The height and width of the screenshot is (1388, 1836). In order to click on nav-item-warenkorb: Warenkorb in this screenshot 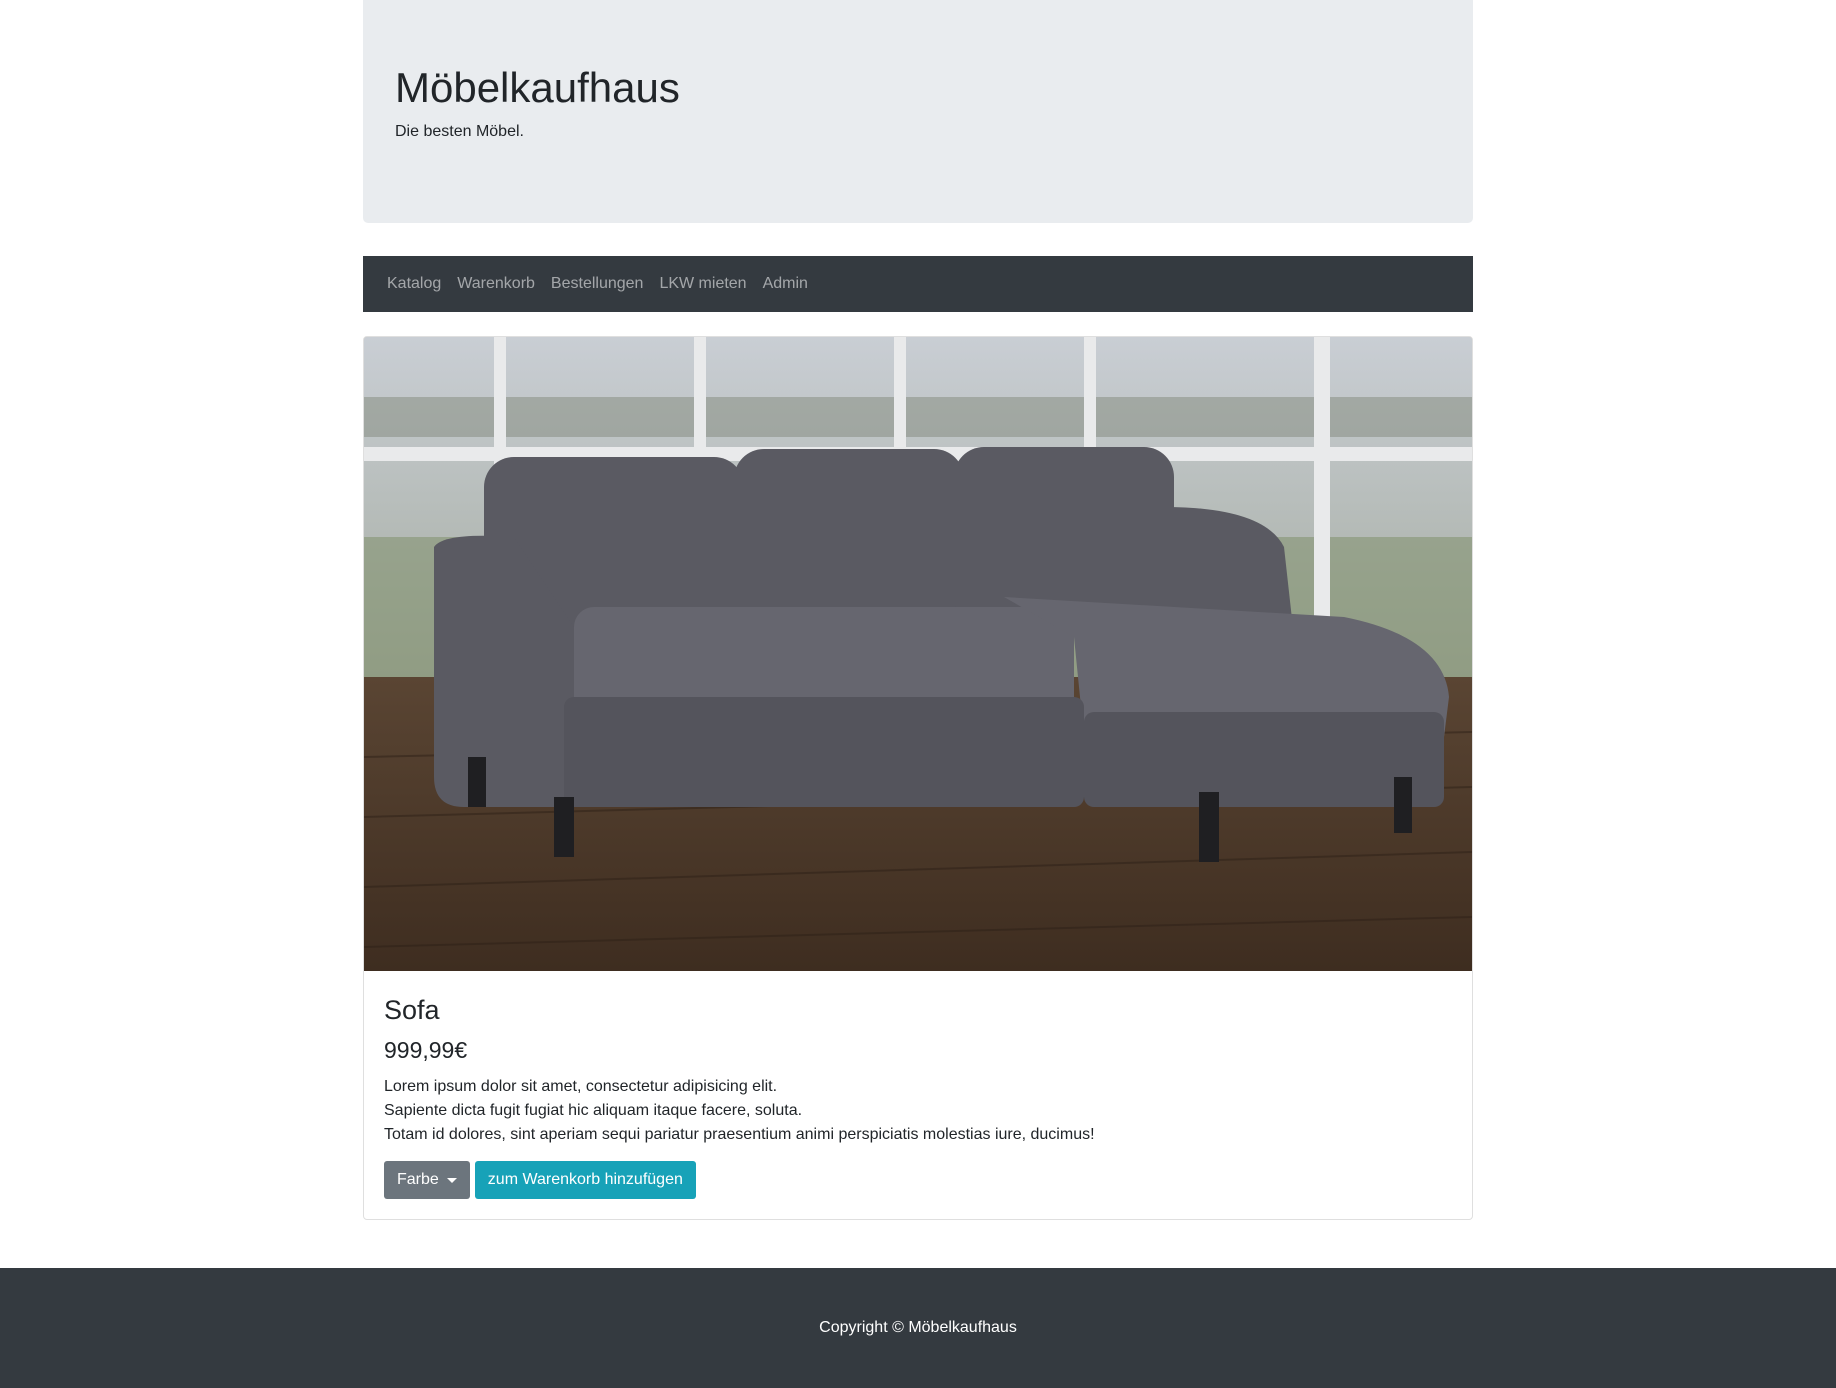, I will do `click(496, 284)`.